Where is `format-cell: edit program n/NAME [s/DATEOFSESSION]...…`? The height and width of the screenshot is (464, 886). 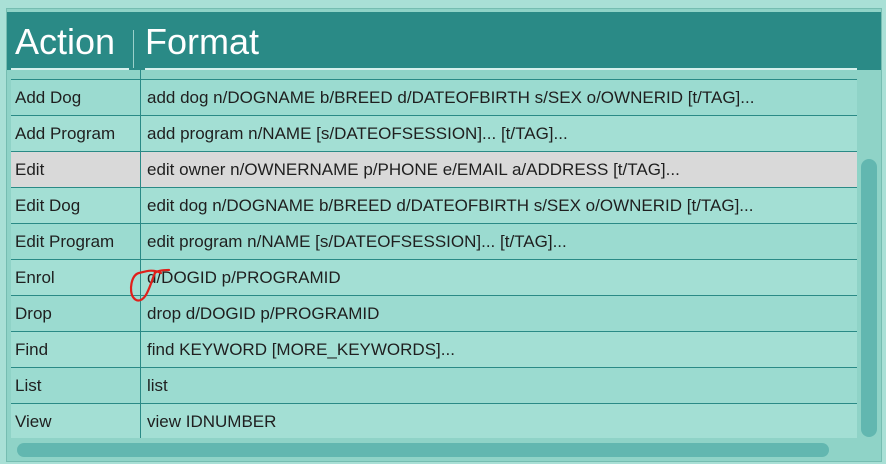 format-cell: edit program n/NAME [s/DATEOFSESSION]...… is located at coordinates (357, 241).